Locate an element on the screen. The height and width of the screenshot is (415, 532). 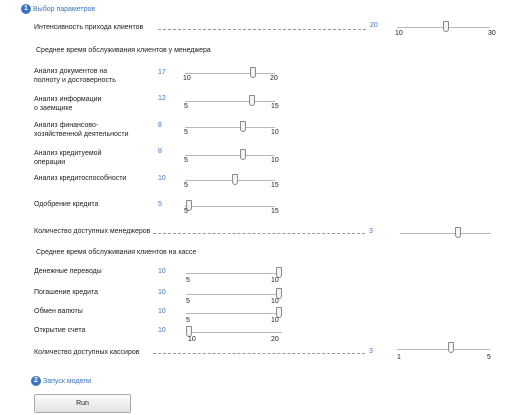
cashiers-count-label: Количество доступных кассиров is located at coordinates (87, 352).